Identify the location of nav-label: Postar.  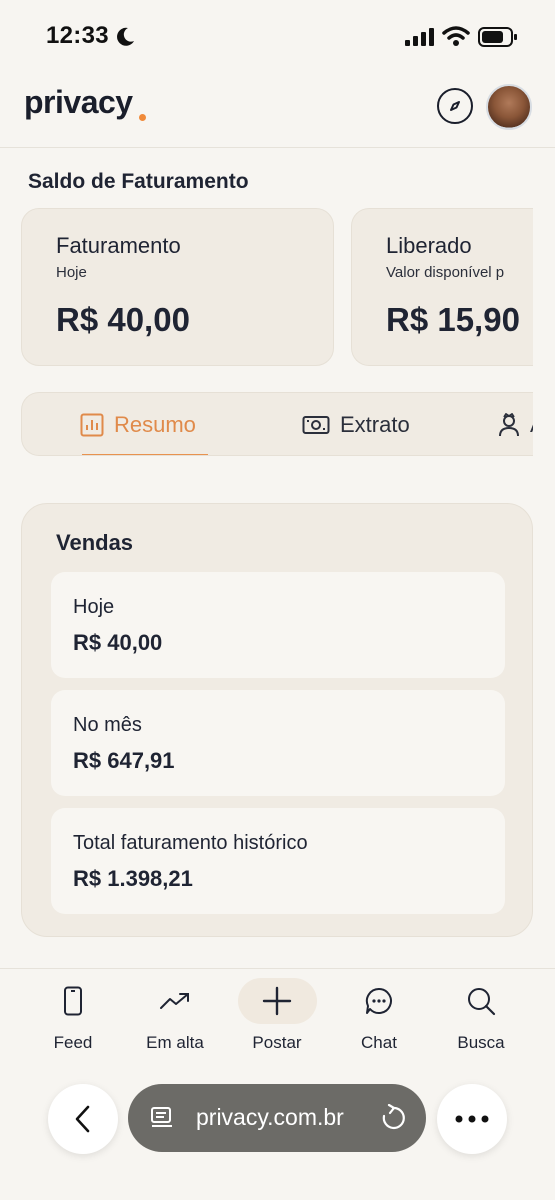
(277, 1042).